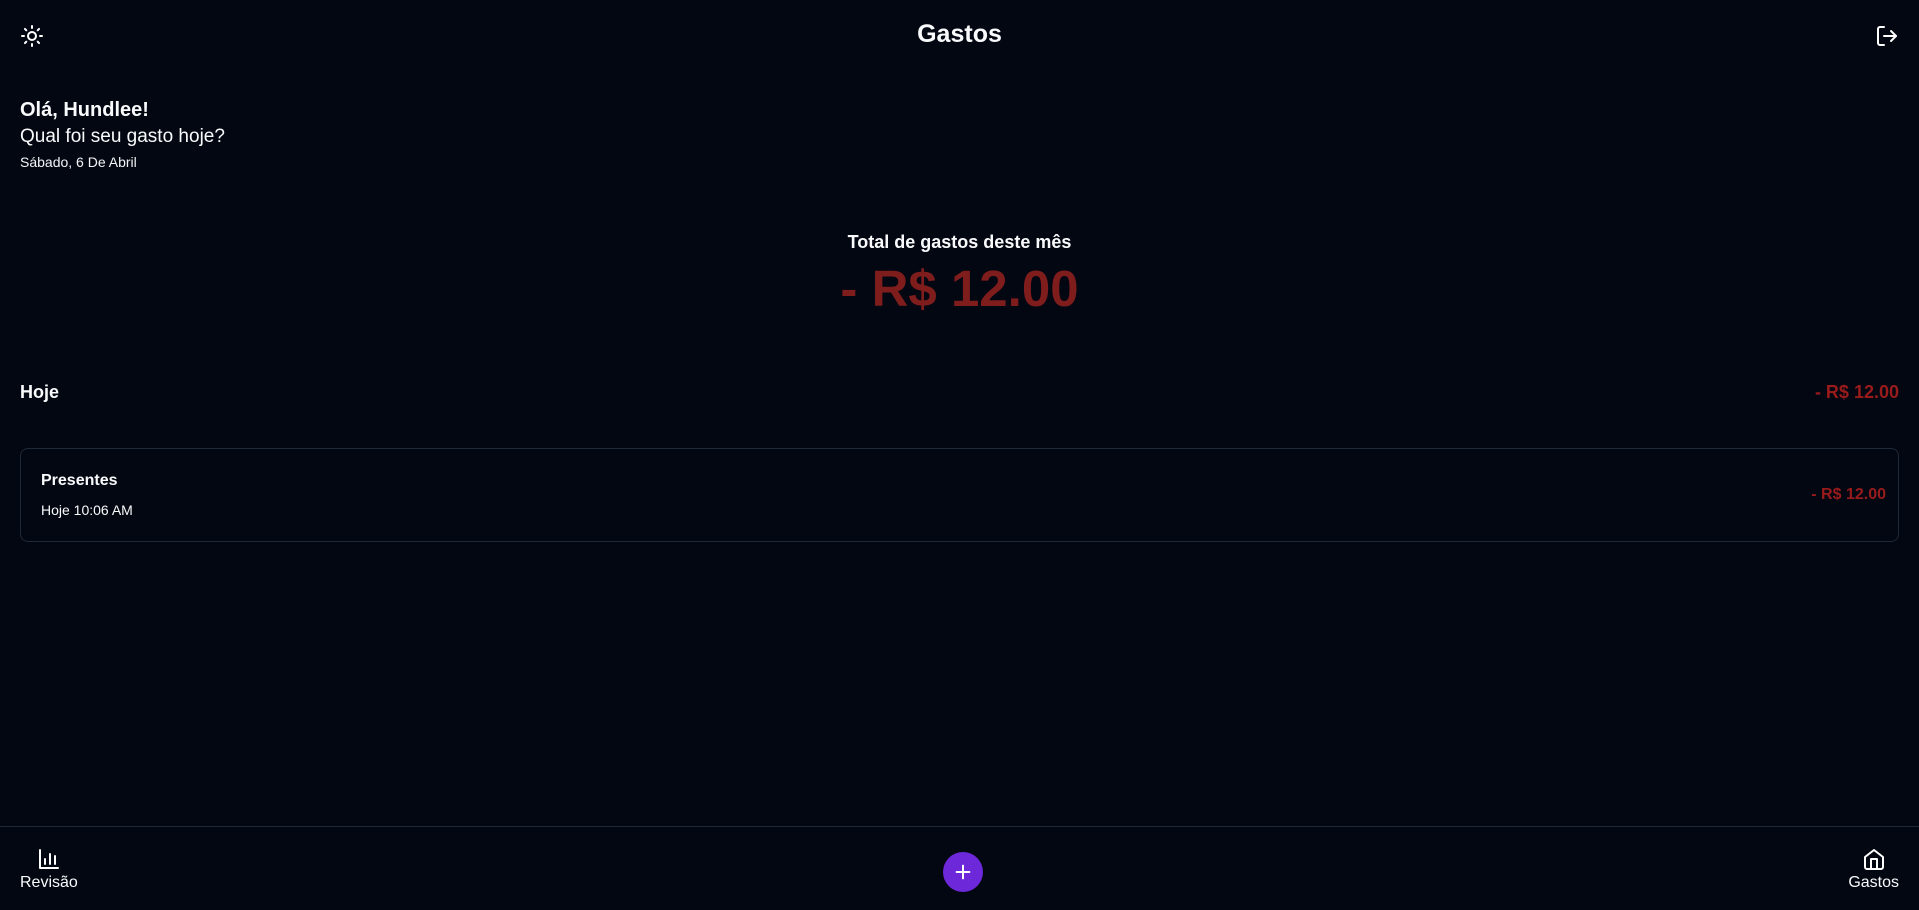  I want to click on monthly-total-label: Total de gastos deste mês, so click(959, 242).